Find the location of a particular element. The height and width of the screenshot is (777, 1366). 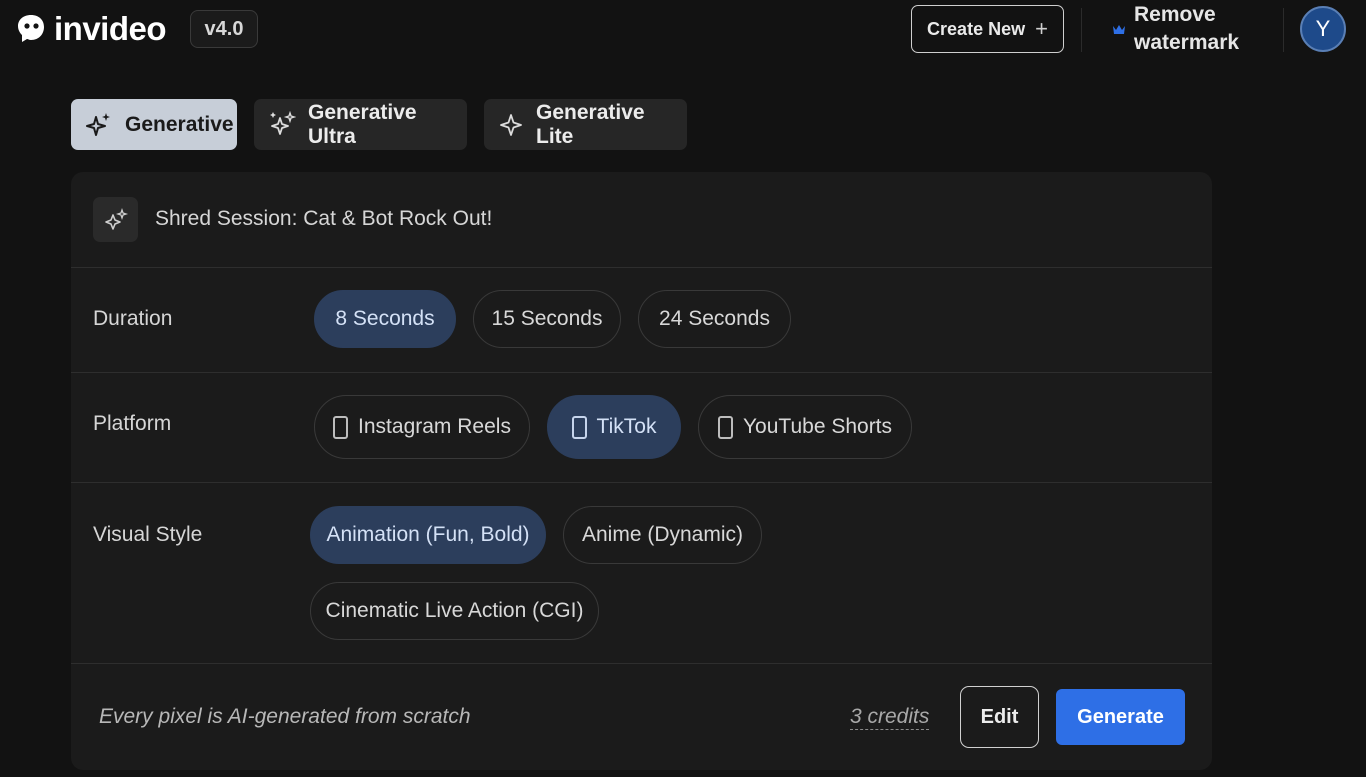

remove-watermark-button: Remove watermark is located at coordinates (1192, 29).